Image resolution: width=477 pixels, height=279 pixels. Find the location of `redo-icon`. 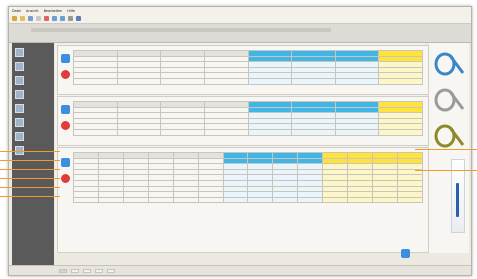

redo-icon is located at coordinates (62, 18).